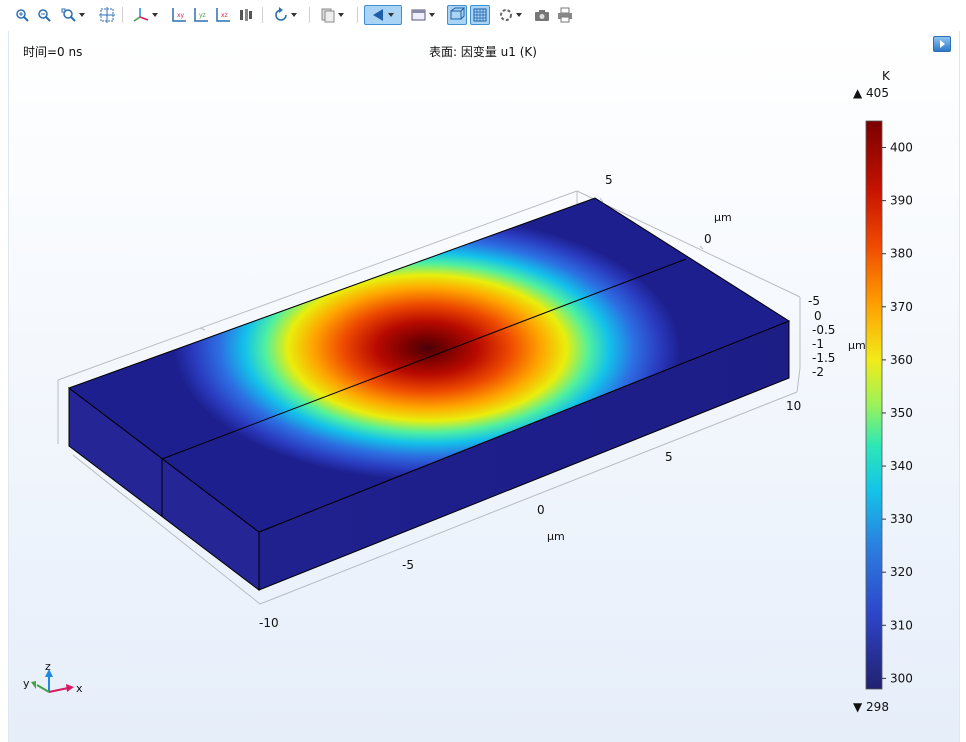  I want to click on time-label: 时间=0 ns, so click(53, 52).